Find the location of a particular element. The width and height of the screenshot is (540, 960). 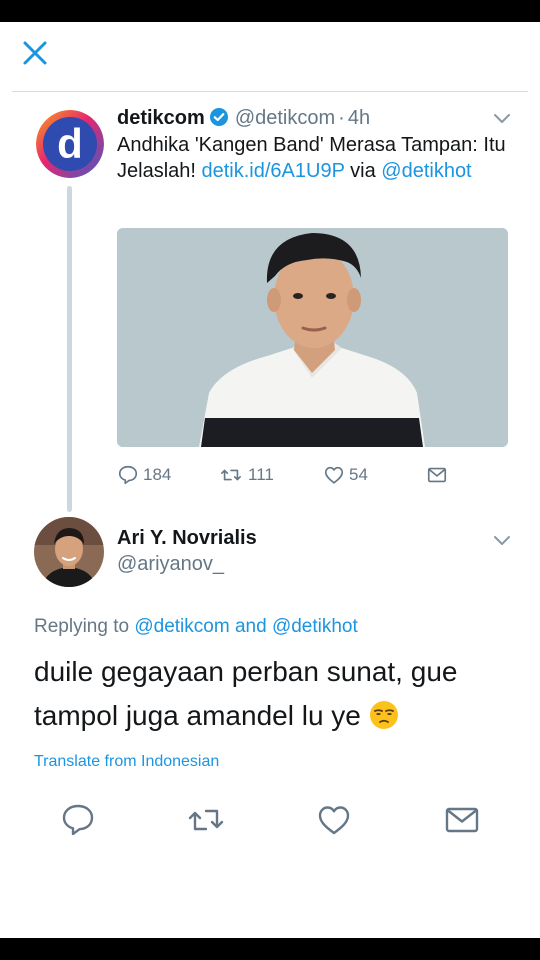

unamused-face-emoji is located at coordinates (383, 715).